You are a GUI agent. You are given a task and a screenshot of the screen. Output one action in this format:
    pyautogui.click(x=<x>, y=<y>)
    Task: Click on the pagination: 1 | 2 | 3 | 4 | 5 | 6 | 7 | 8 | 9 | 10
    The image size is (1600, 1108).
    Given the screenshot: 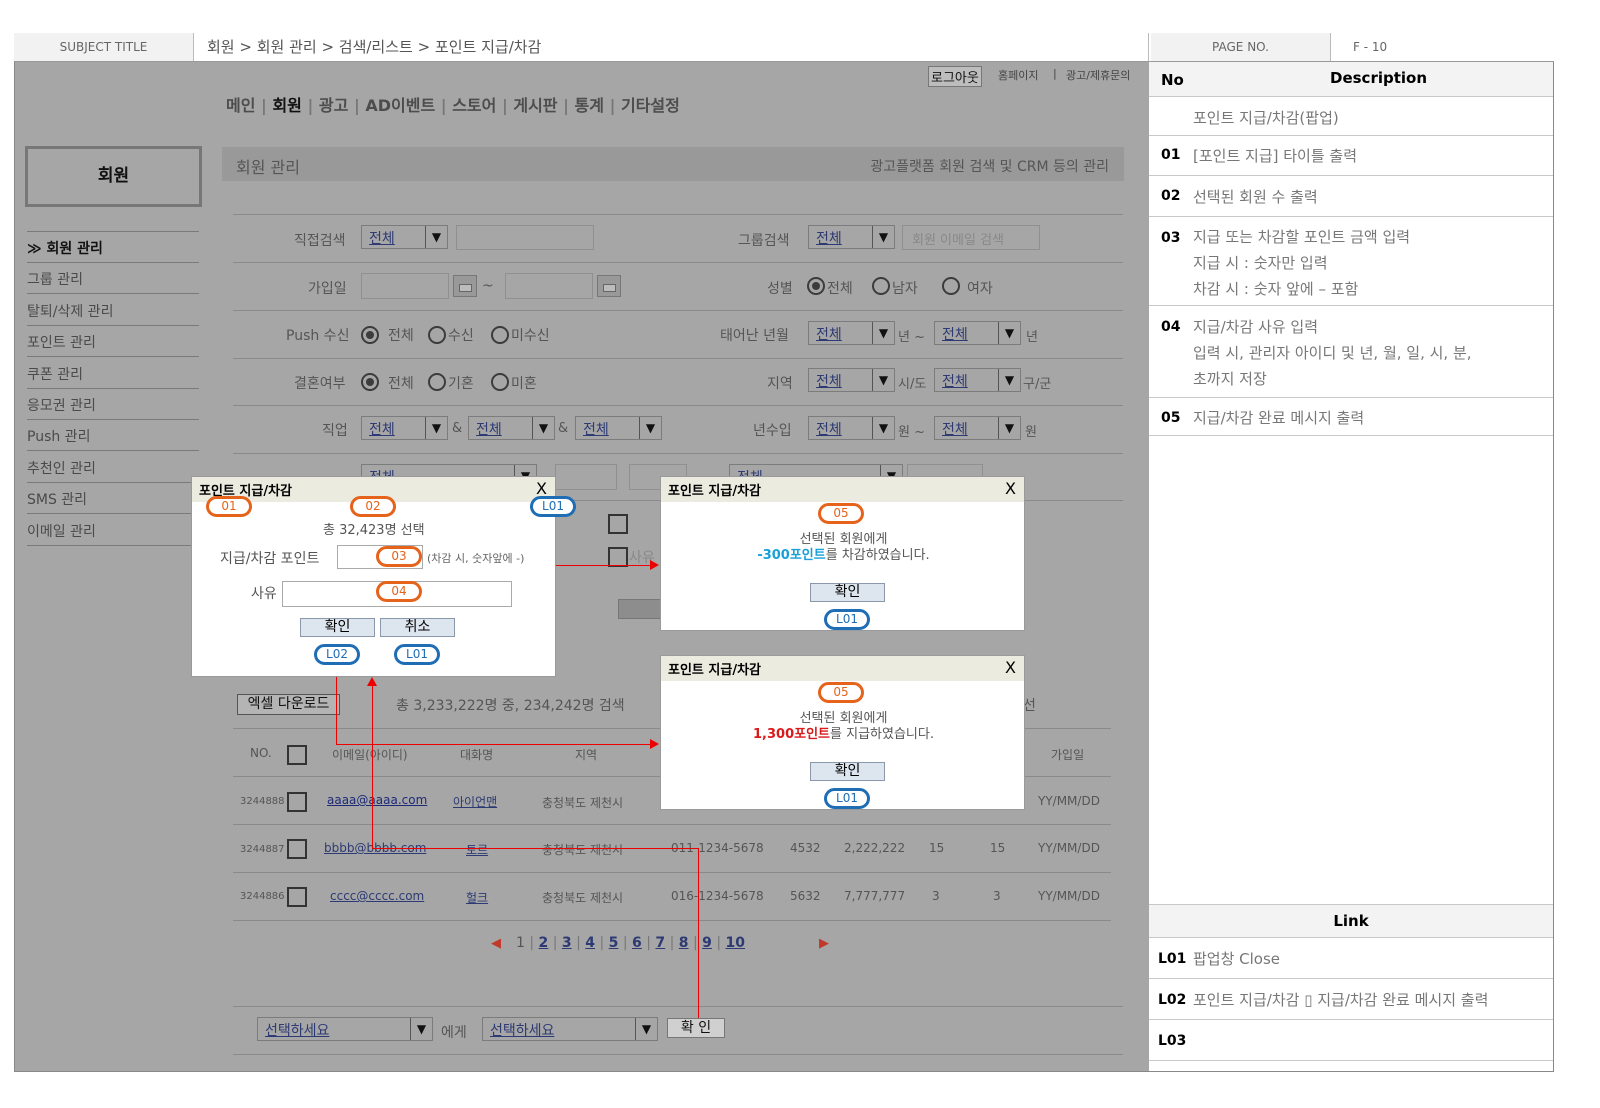 What is the action you would take?
    pyautogui.click(x=631, y=943)
    